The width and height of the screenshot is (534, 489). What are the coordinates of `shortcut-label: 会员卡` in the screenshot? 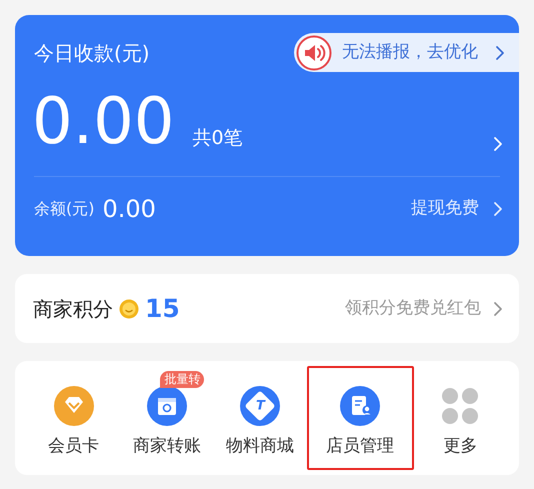 It's located at (74, 446).